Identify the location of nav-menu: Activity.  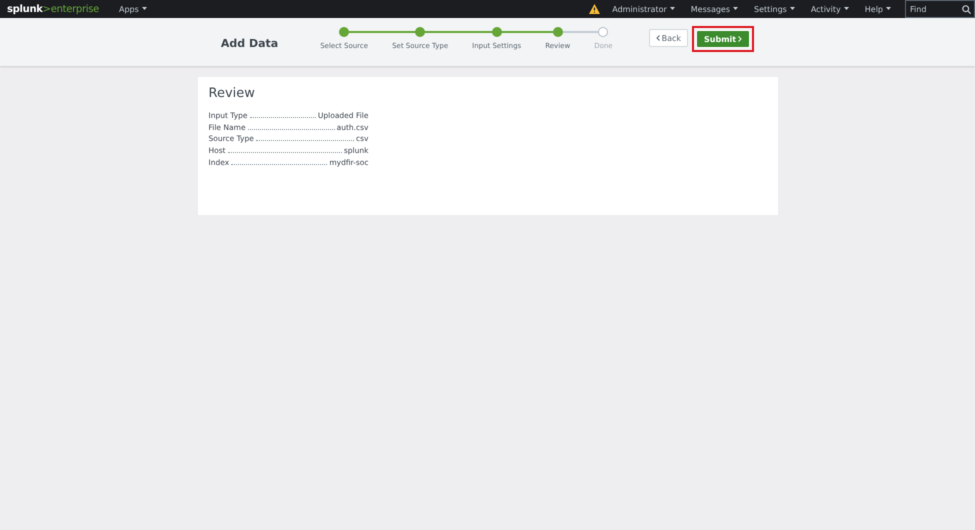
(829, 9).